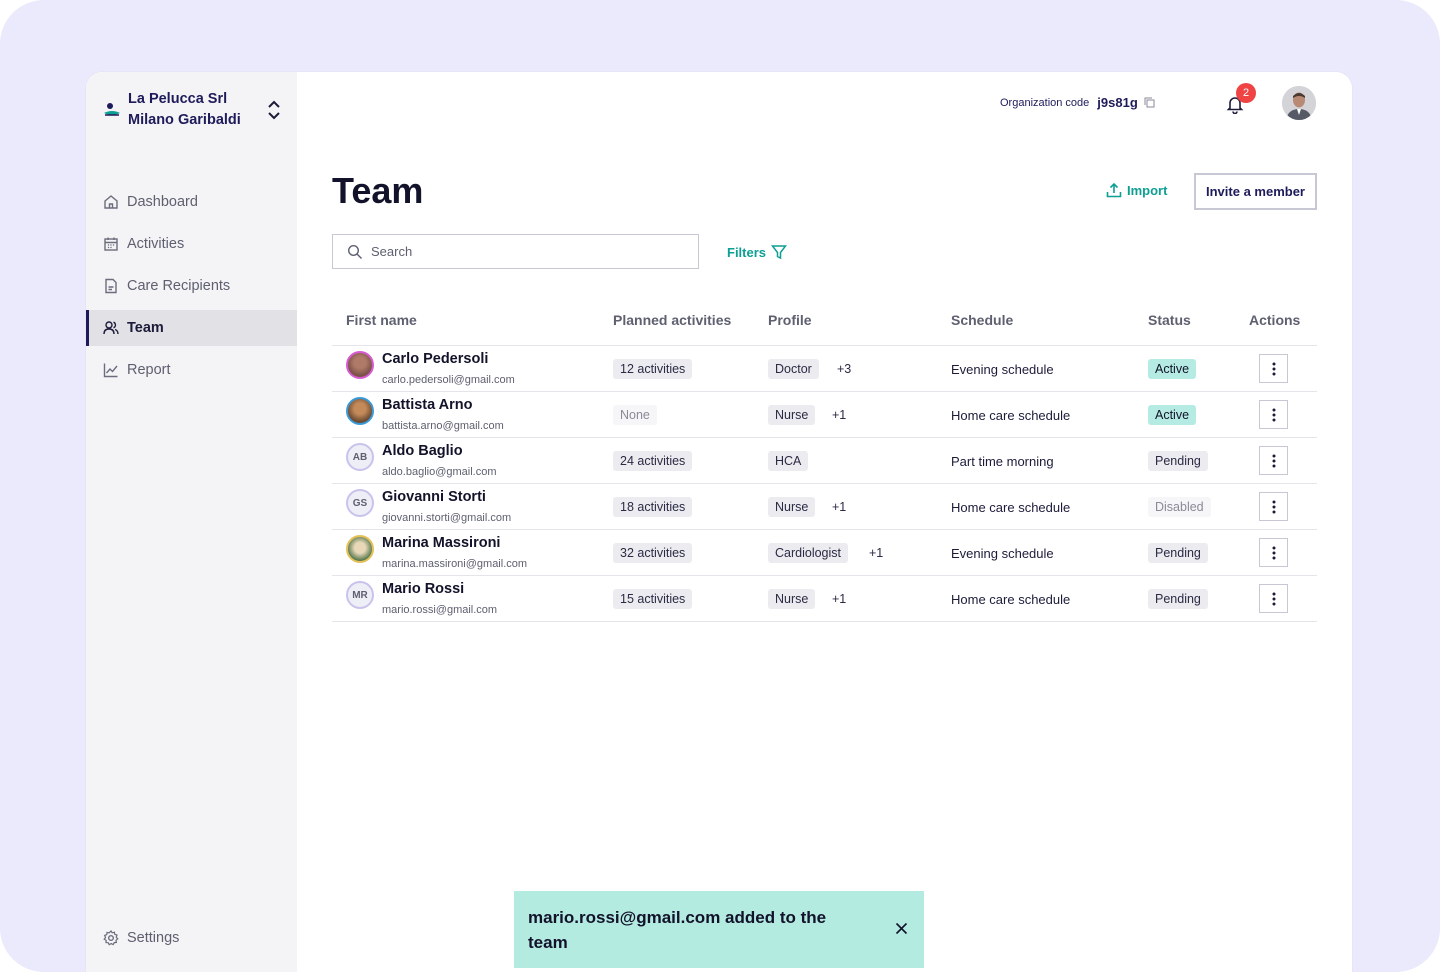 This screenshot has width=1440, height=972. I want to click on activities-chip: 18 activities, so click(653, 507).